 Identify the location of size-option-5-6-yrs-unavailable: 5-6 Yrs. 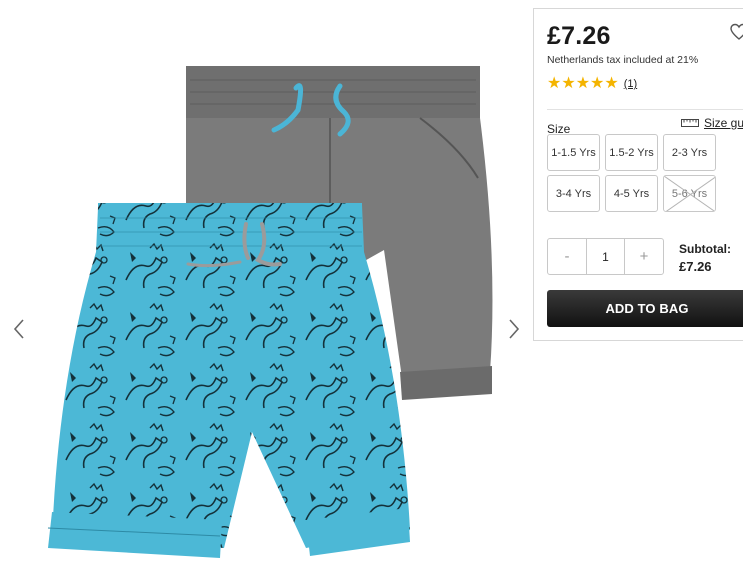
(689, 193).